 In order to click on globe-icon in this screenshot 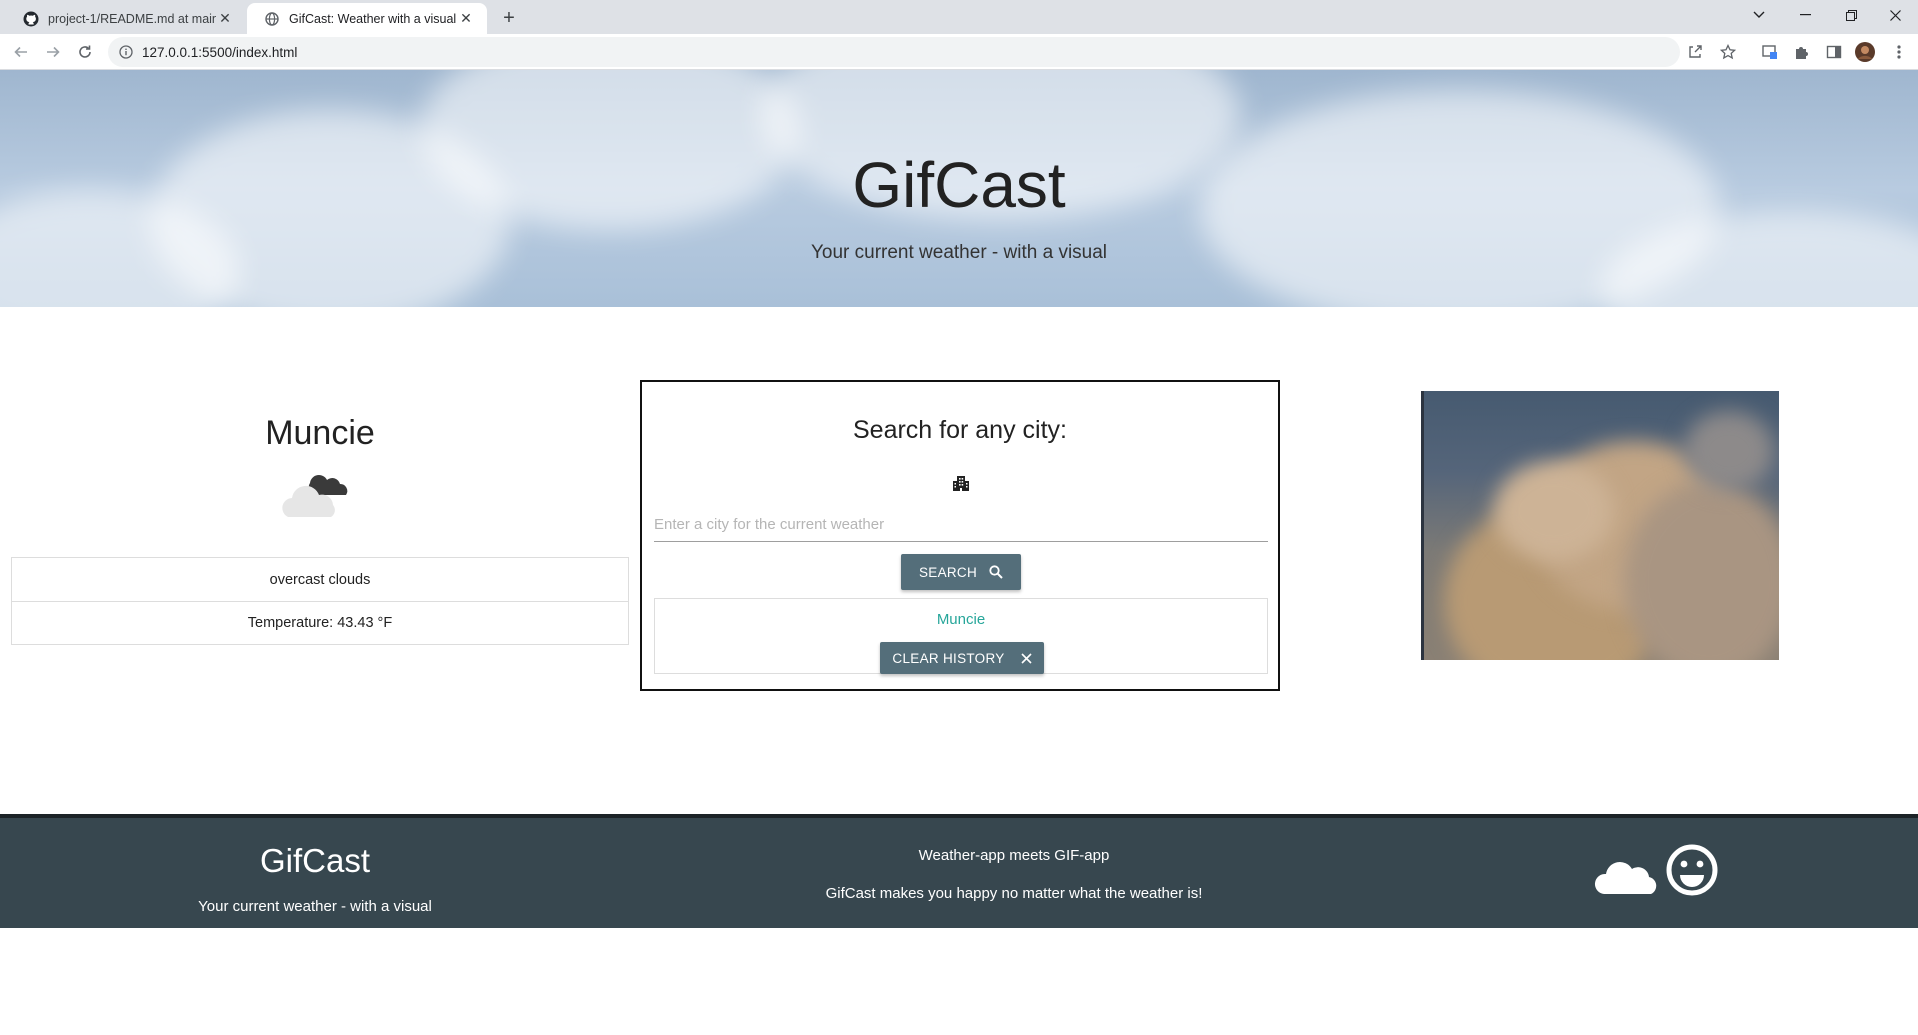, I will do `click(272, 19)`.